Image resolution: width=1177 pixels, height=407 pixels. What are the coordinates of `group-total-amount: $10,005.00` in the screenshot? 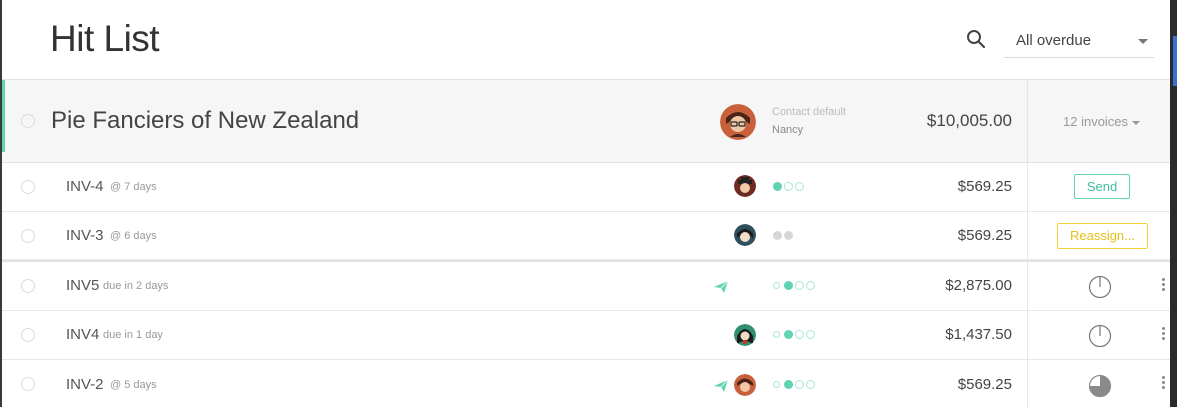 It's located at (969, 120).